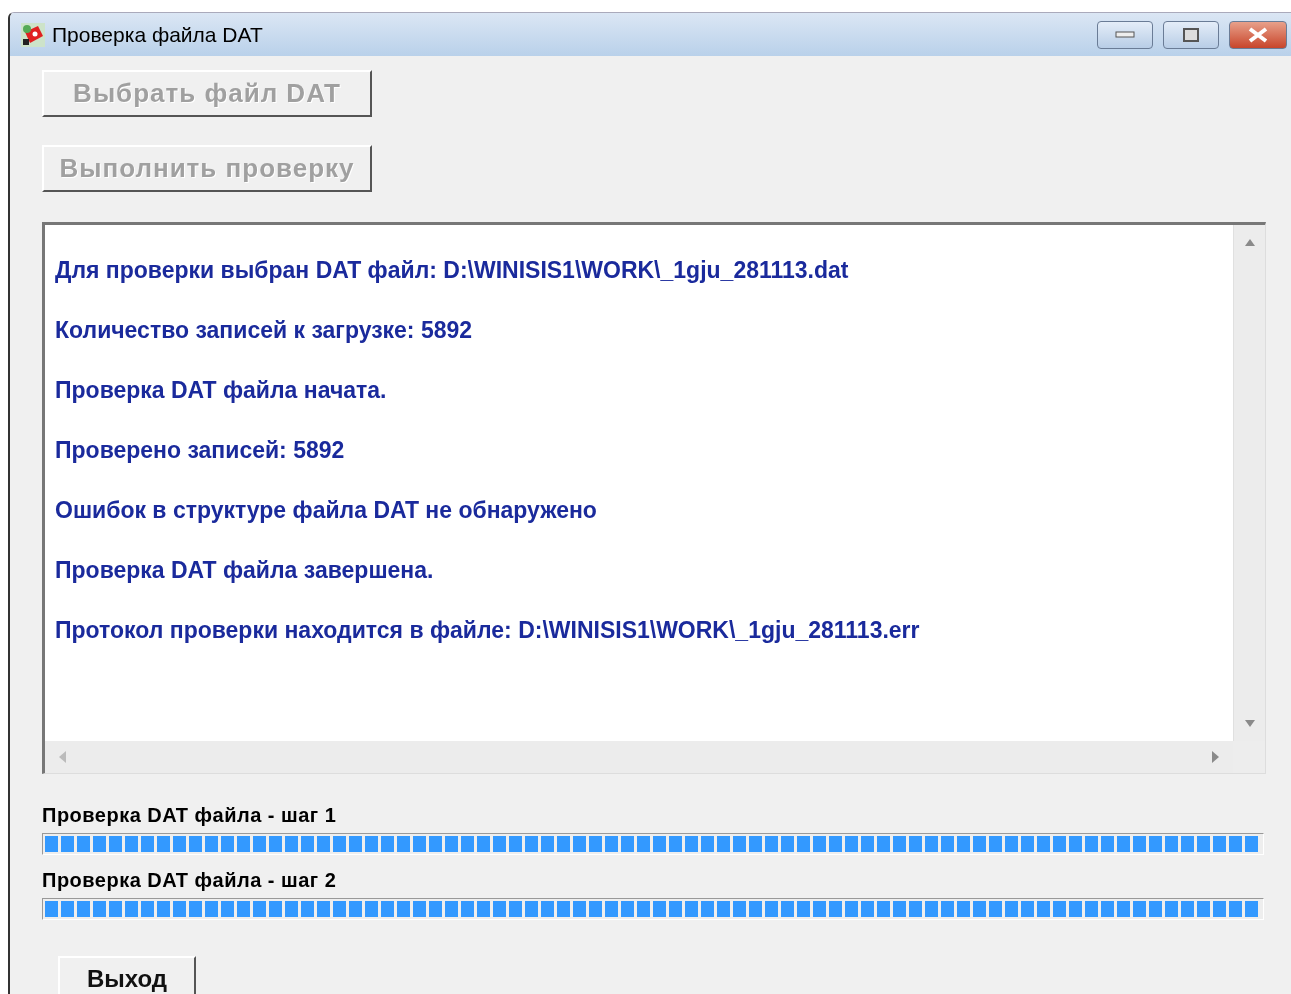 Image resolution: width=1291 pixels, height=994 pixels. What do you see at coordinates (452, 270) in the screenshot?
I see `log-line: Для проверки выбран DAT файл: D:\WINISIS1\WORK\_1gju_281113.dat` at bounding box center [452, 270].